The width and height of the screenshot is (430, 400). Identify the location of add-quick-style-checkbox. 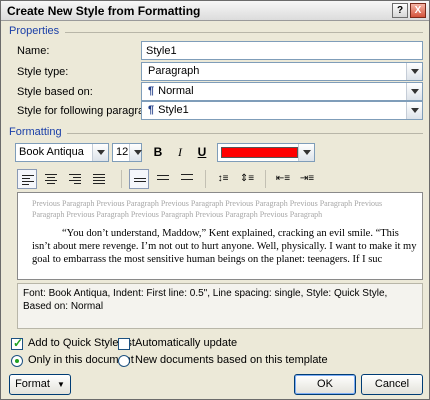
(17, 343).